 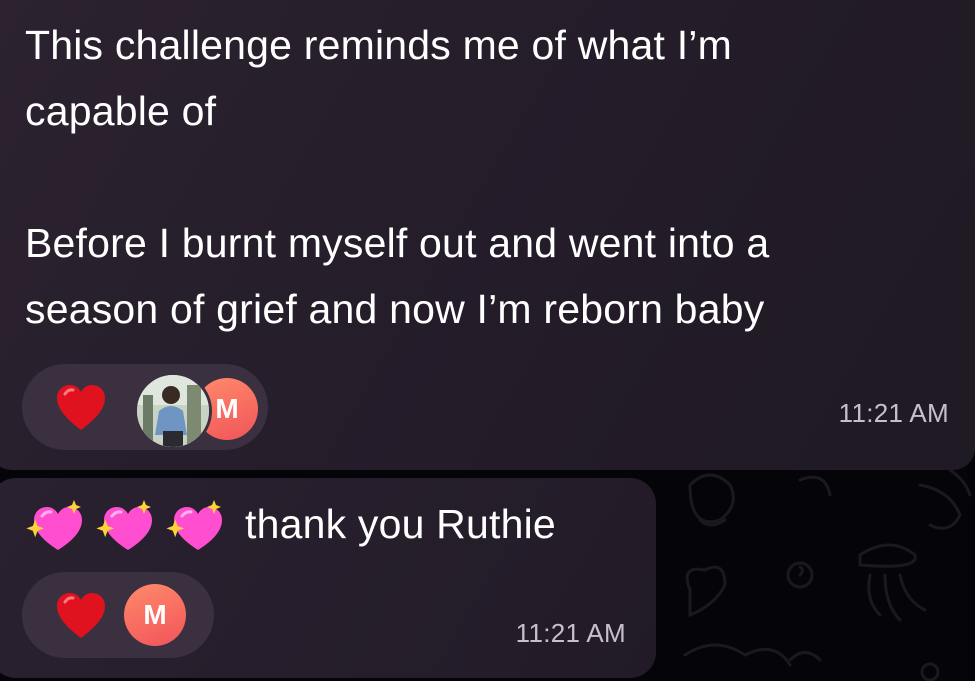 What do you see at coordinates (400, 524) in the screenshot?
I see `message-text: thank you Ruthie` at bounding box center [400, 524].